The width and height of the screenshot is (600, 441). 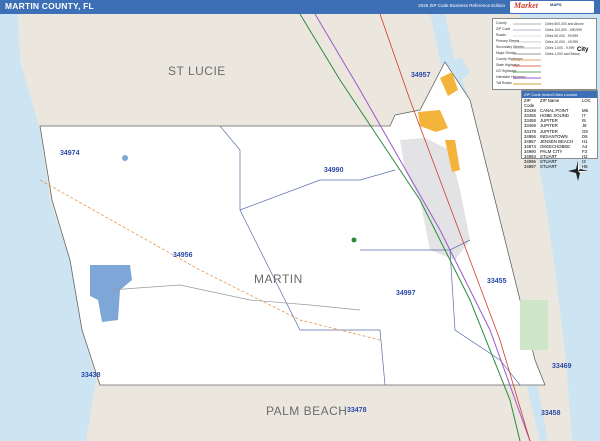 What do you see at coordinates (357, 410) in the screenshot?
I see `zip-label-33478: 33478` at bounding box center [357, 410].